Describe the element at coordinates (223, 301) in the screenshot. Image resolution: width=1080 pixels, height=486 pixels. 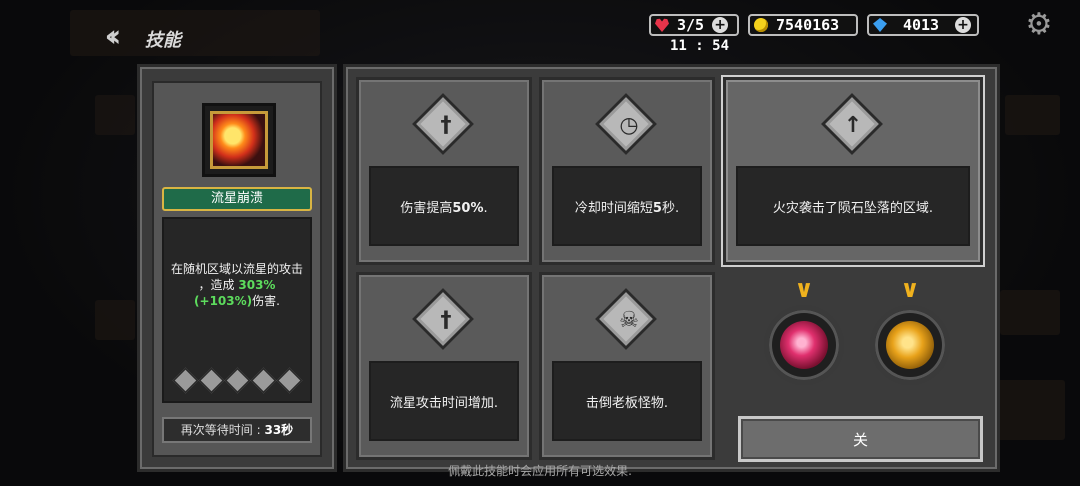
I see `skill-bonus-value: (+103%)` at that location.